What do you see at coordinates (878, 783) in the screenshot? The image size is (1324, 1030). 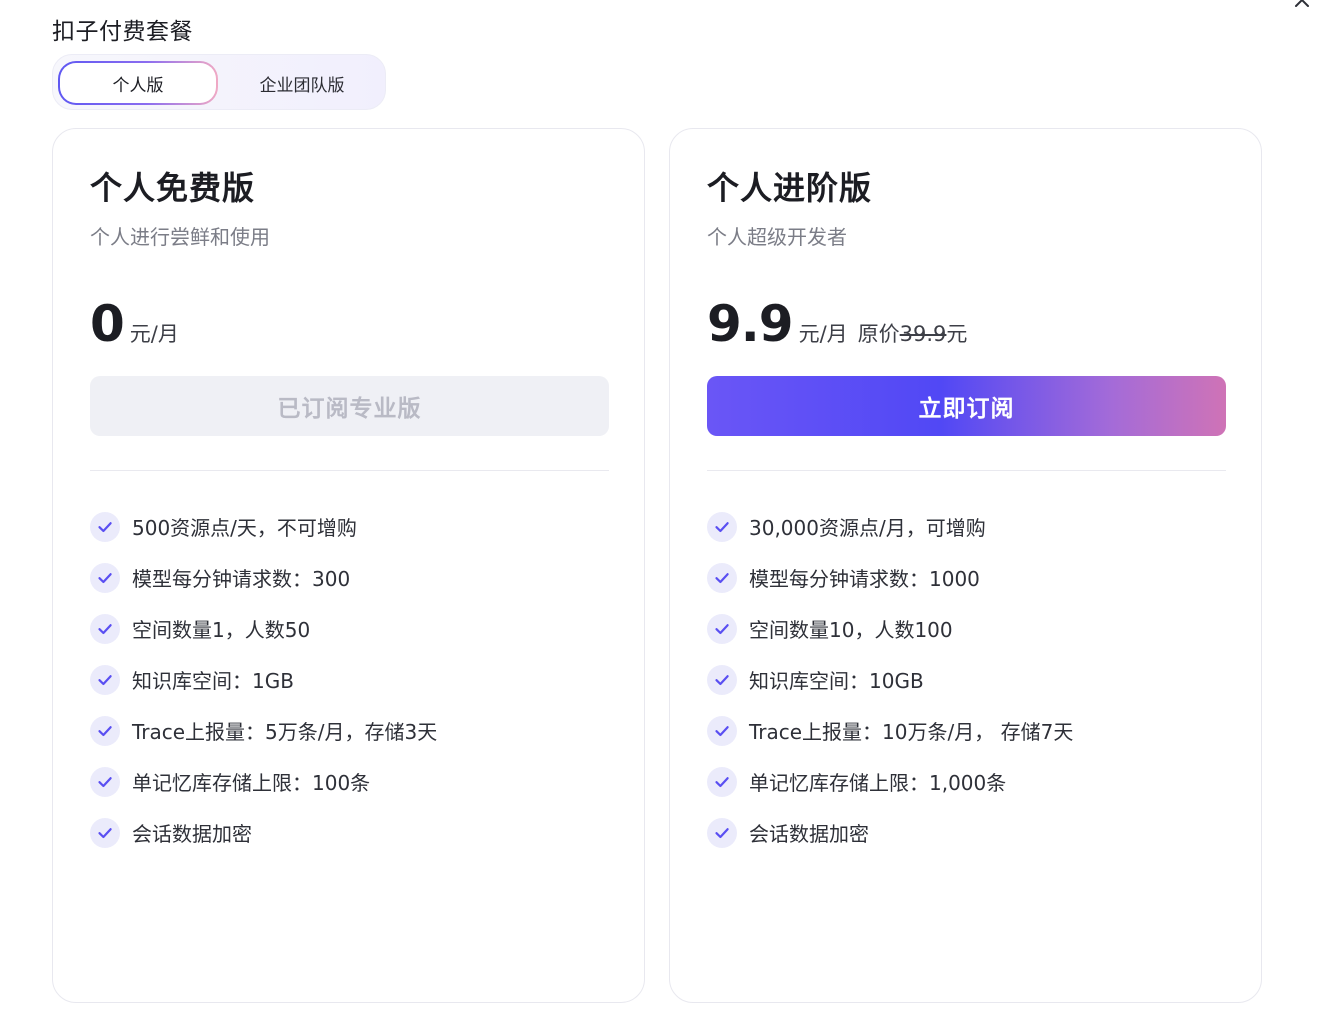 I see `feature-text: 单记忆库存储上限：1,000条` at bounding box center [878, 783].